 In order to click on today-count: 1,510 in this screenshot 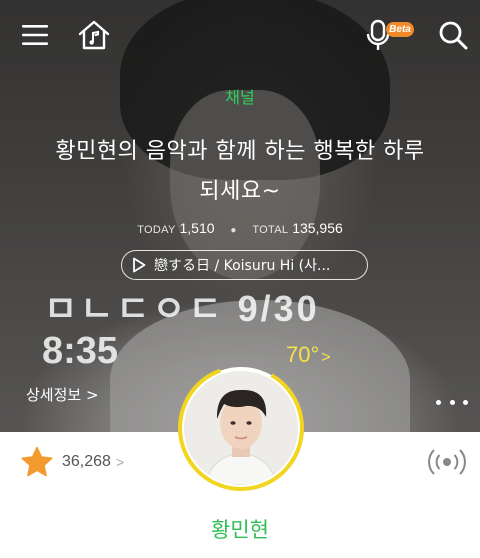, I will do `click(197, 228)`.